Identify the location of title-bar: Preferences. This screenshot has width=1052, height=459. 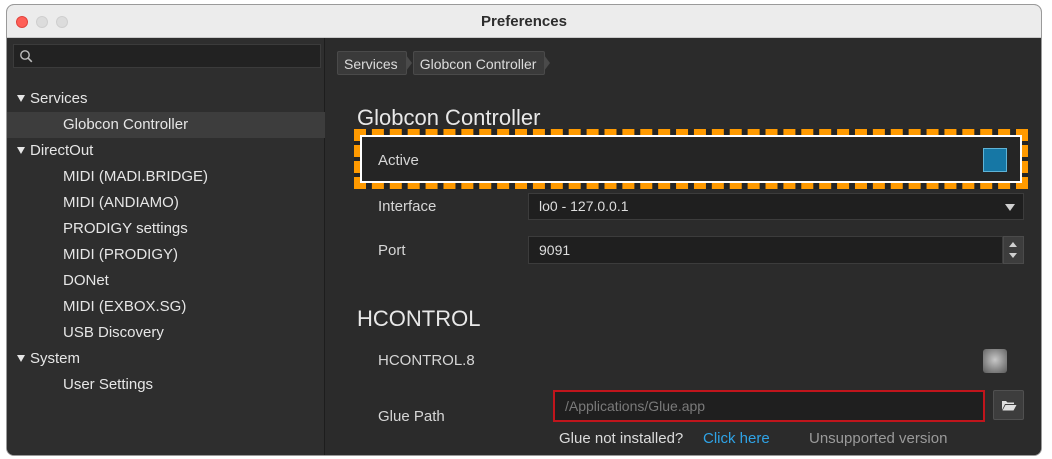
(524, 21).